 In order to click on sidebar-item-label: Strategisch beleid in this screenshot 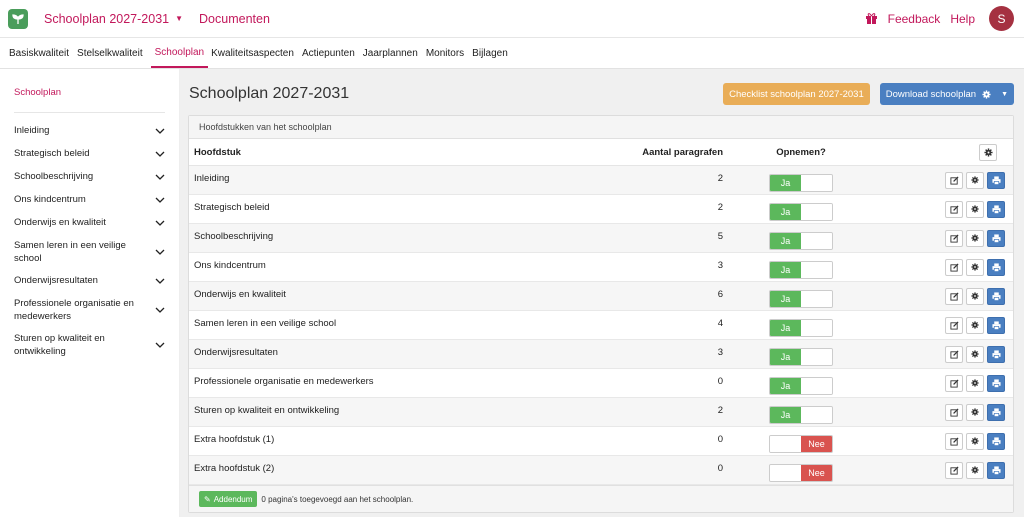, I will do `click(52, 153)`.